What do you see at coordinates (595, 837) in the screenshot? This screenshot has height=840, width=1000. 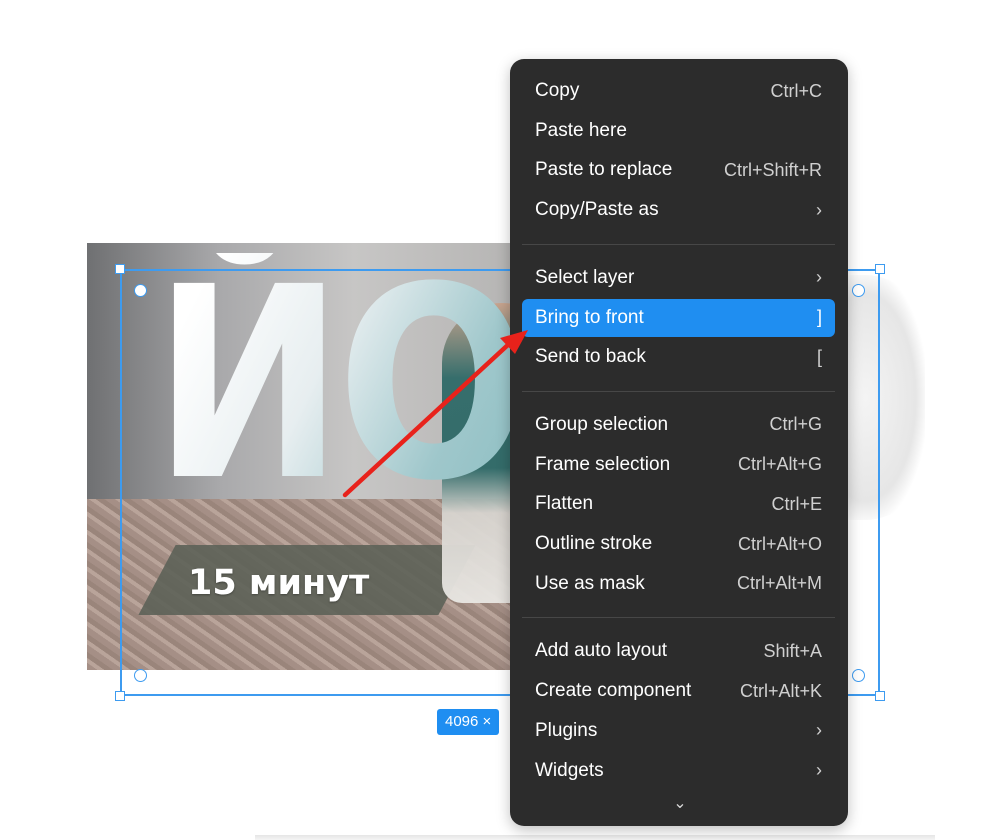 I see `canvas-edge` at bounding box center [595, 837].